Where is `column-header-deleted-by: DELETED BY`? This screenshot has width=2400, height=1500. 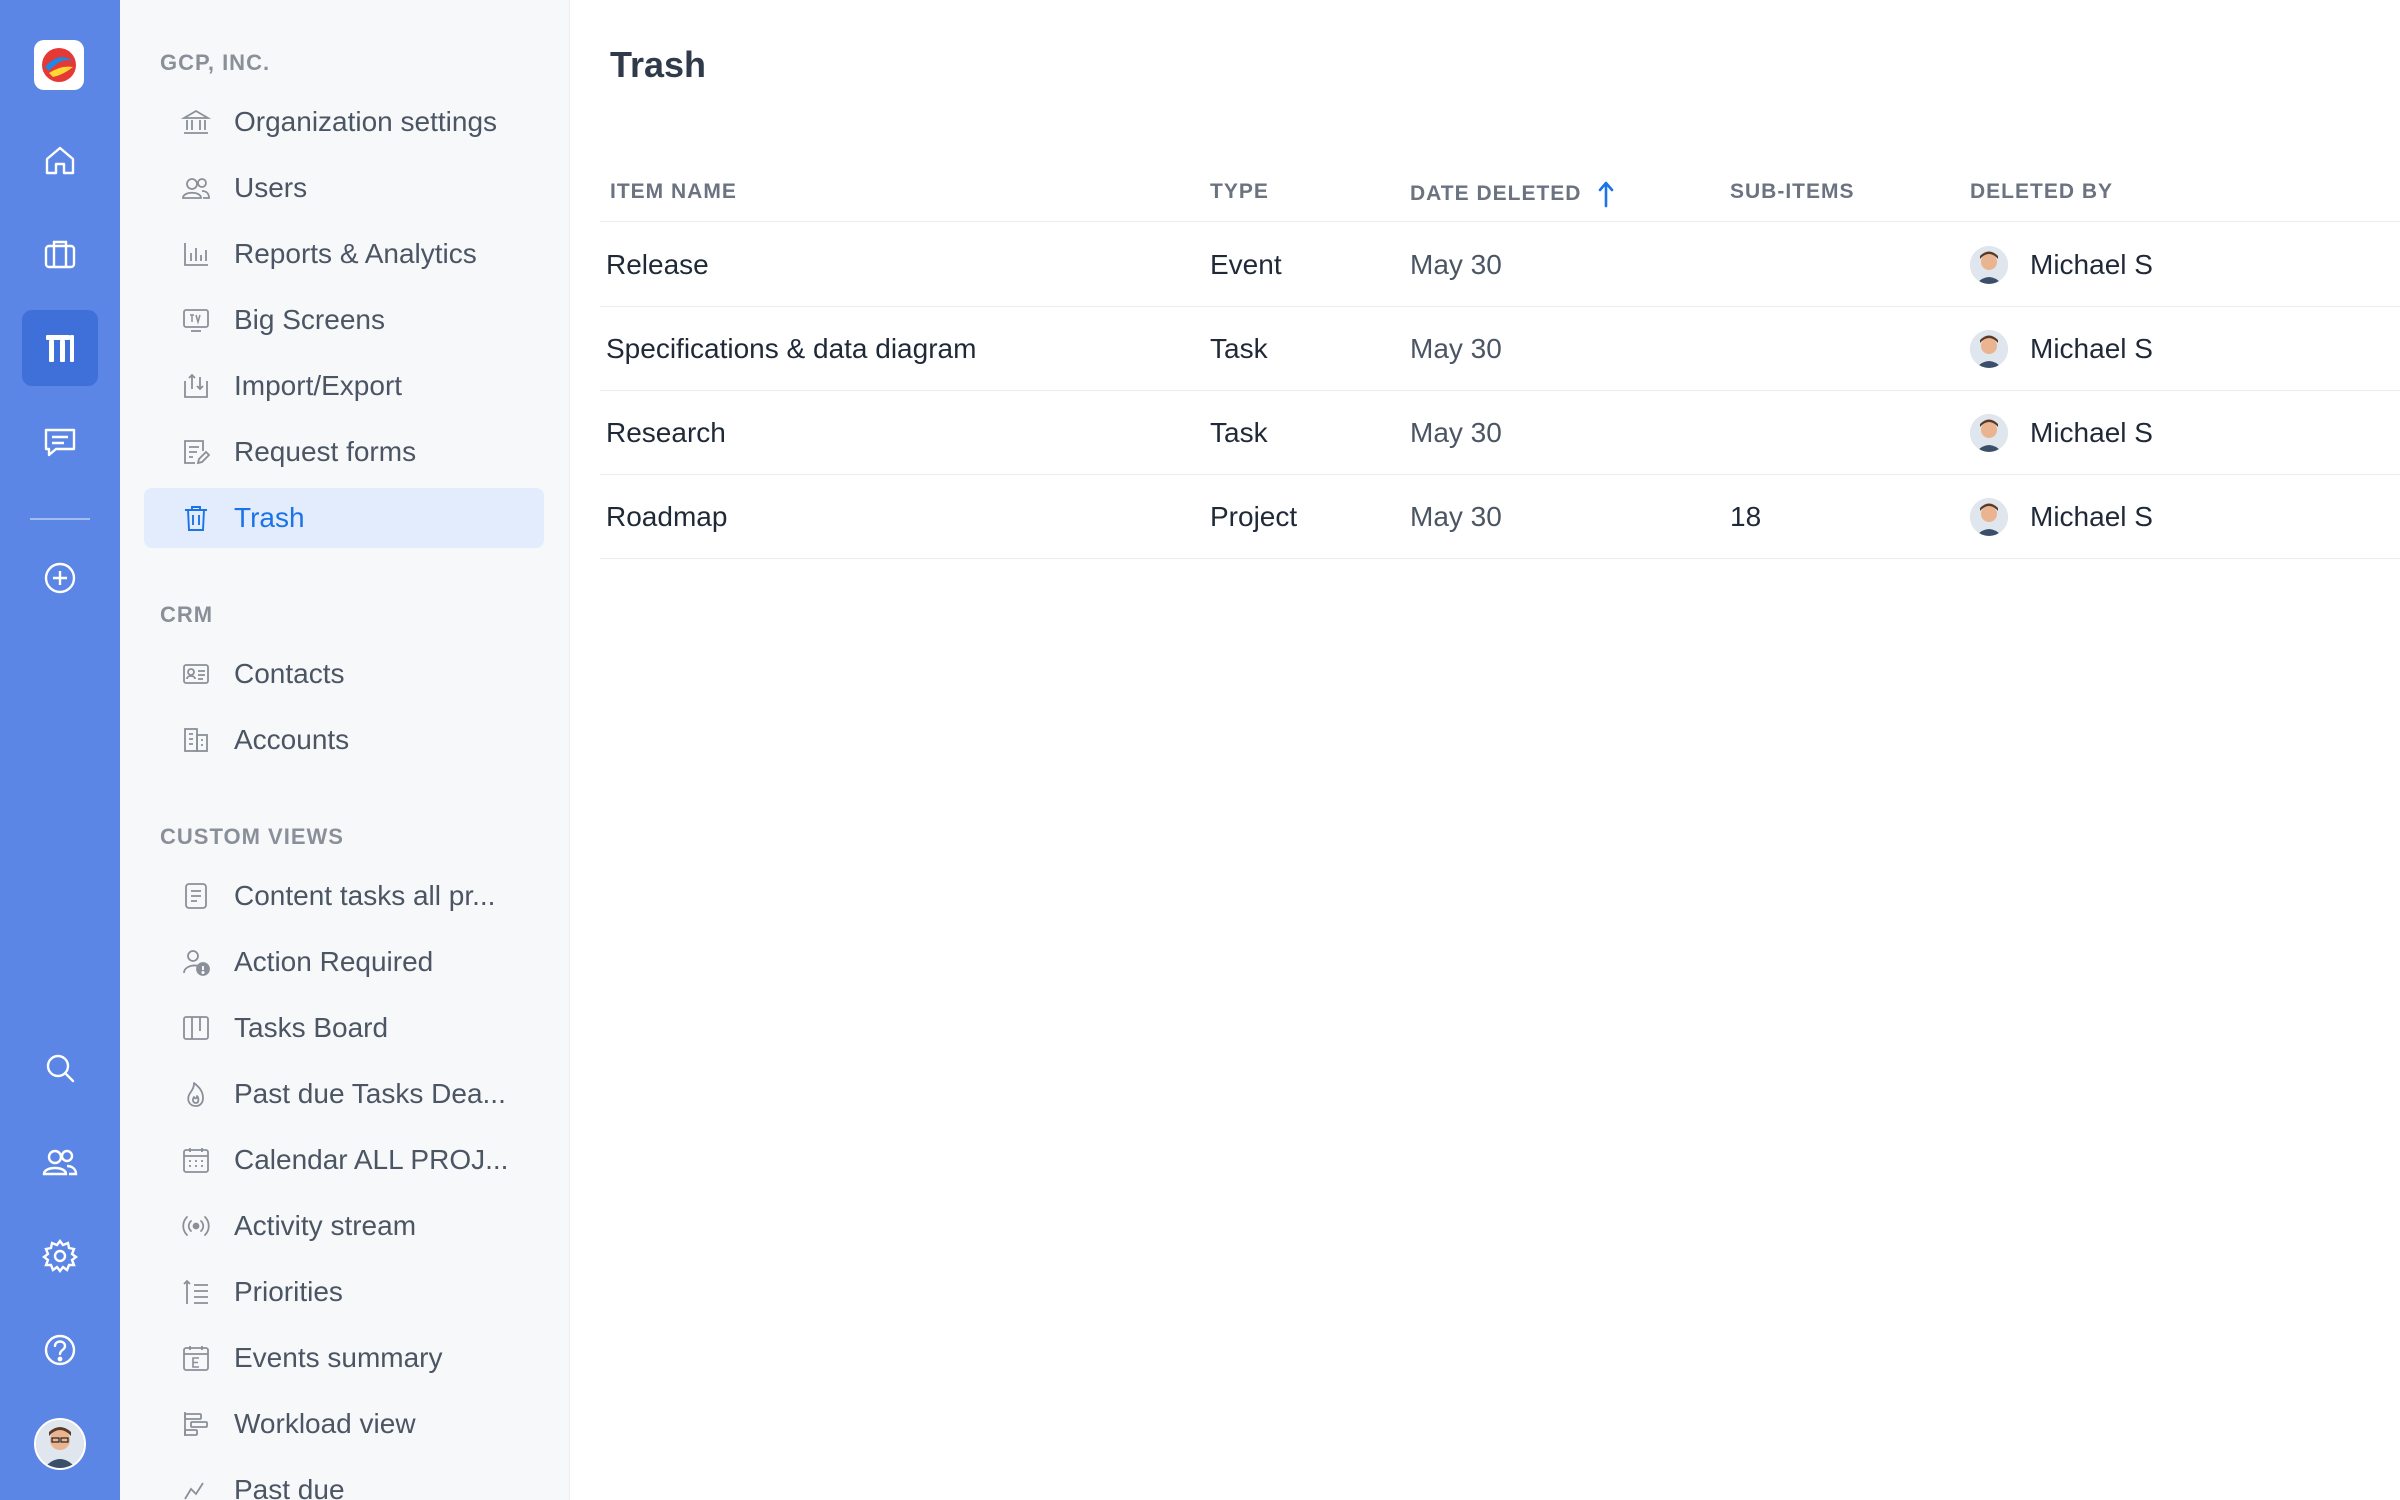
column-header-deleted-by: DELETED BY is located at coordinates (2041, 192).